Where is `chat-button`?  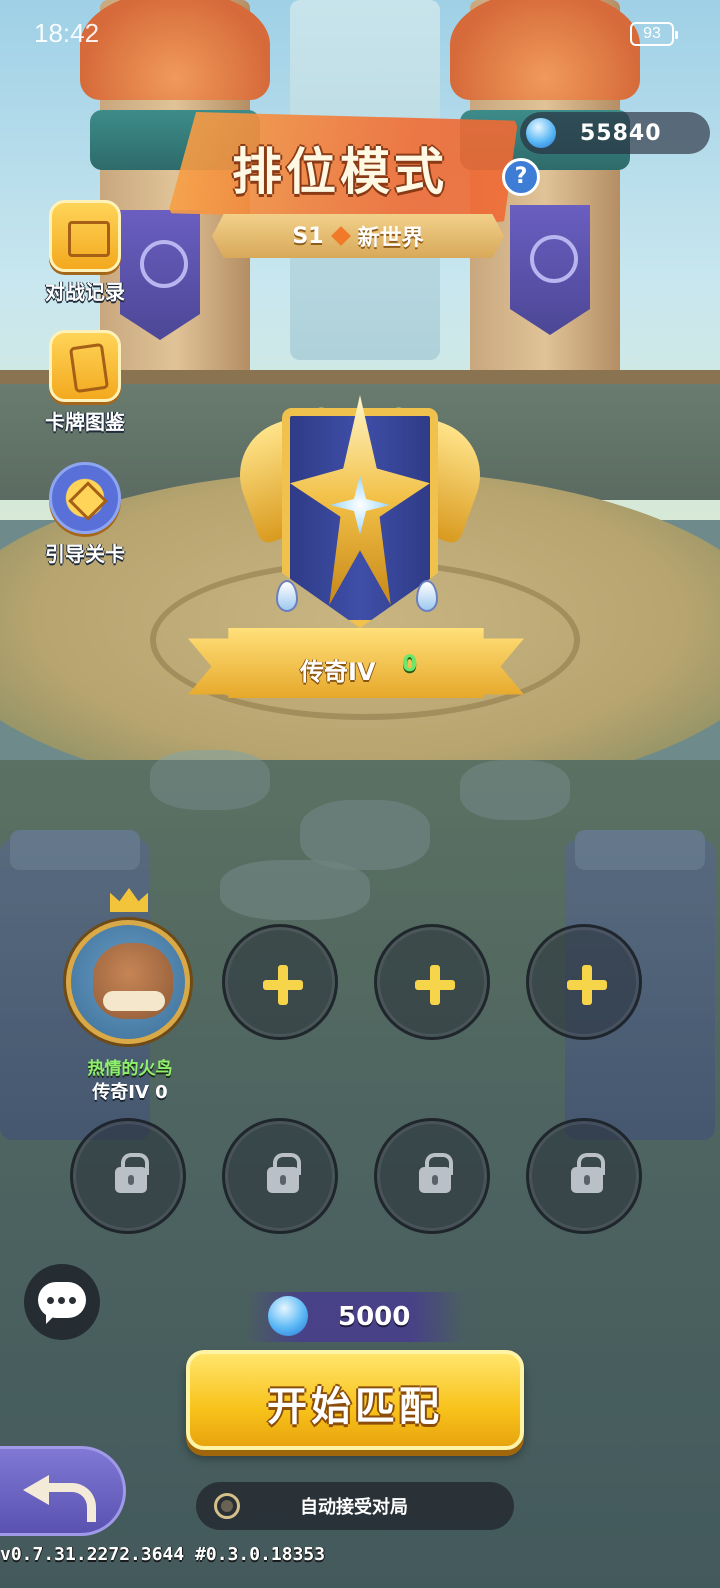 chat-button is located at coordinates (62, 1302).